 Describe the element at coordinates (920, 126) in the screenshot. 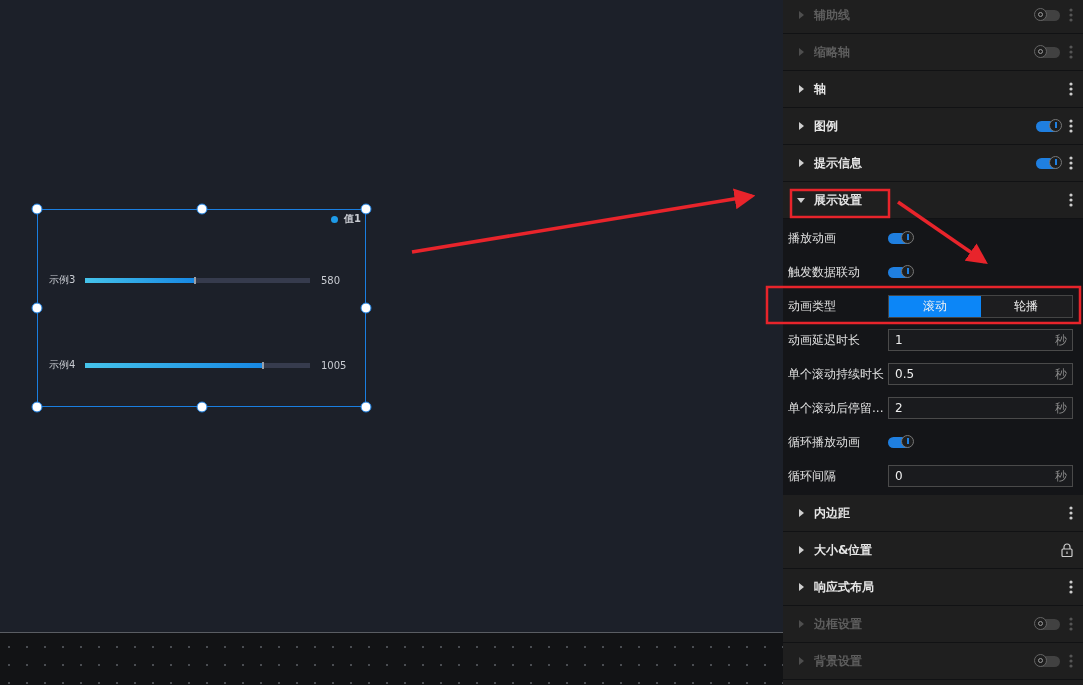

I see `section-title: 图例` at that location.